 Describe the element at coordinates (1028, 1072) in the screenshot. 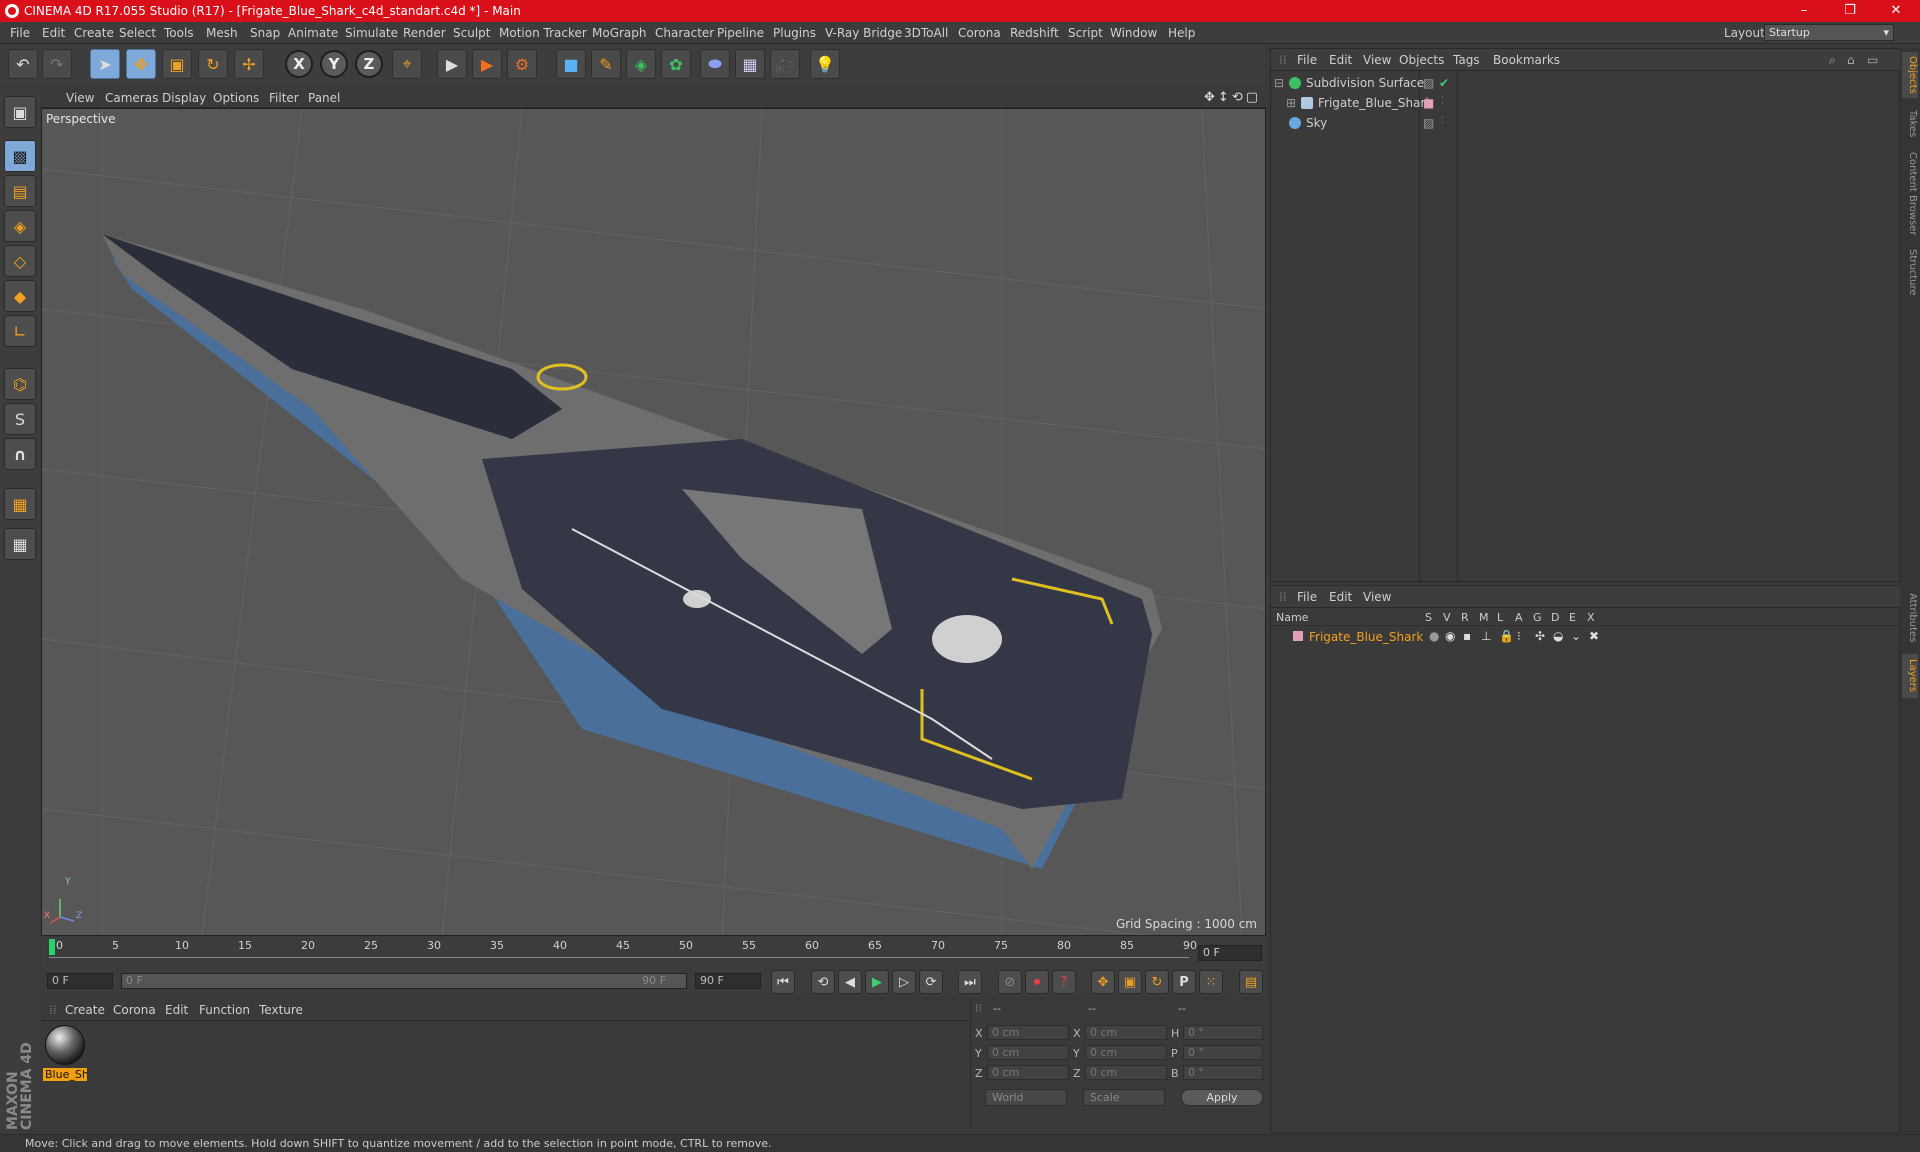

I see `position-z-field: 0 cm` at that location.